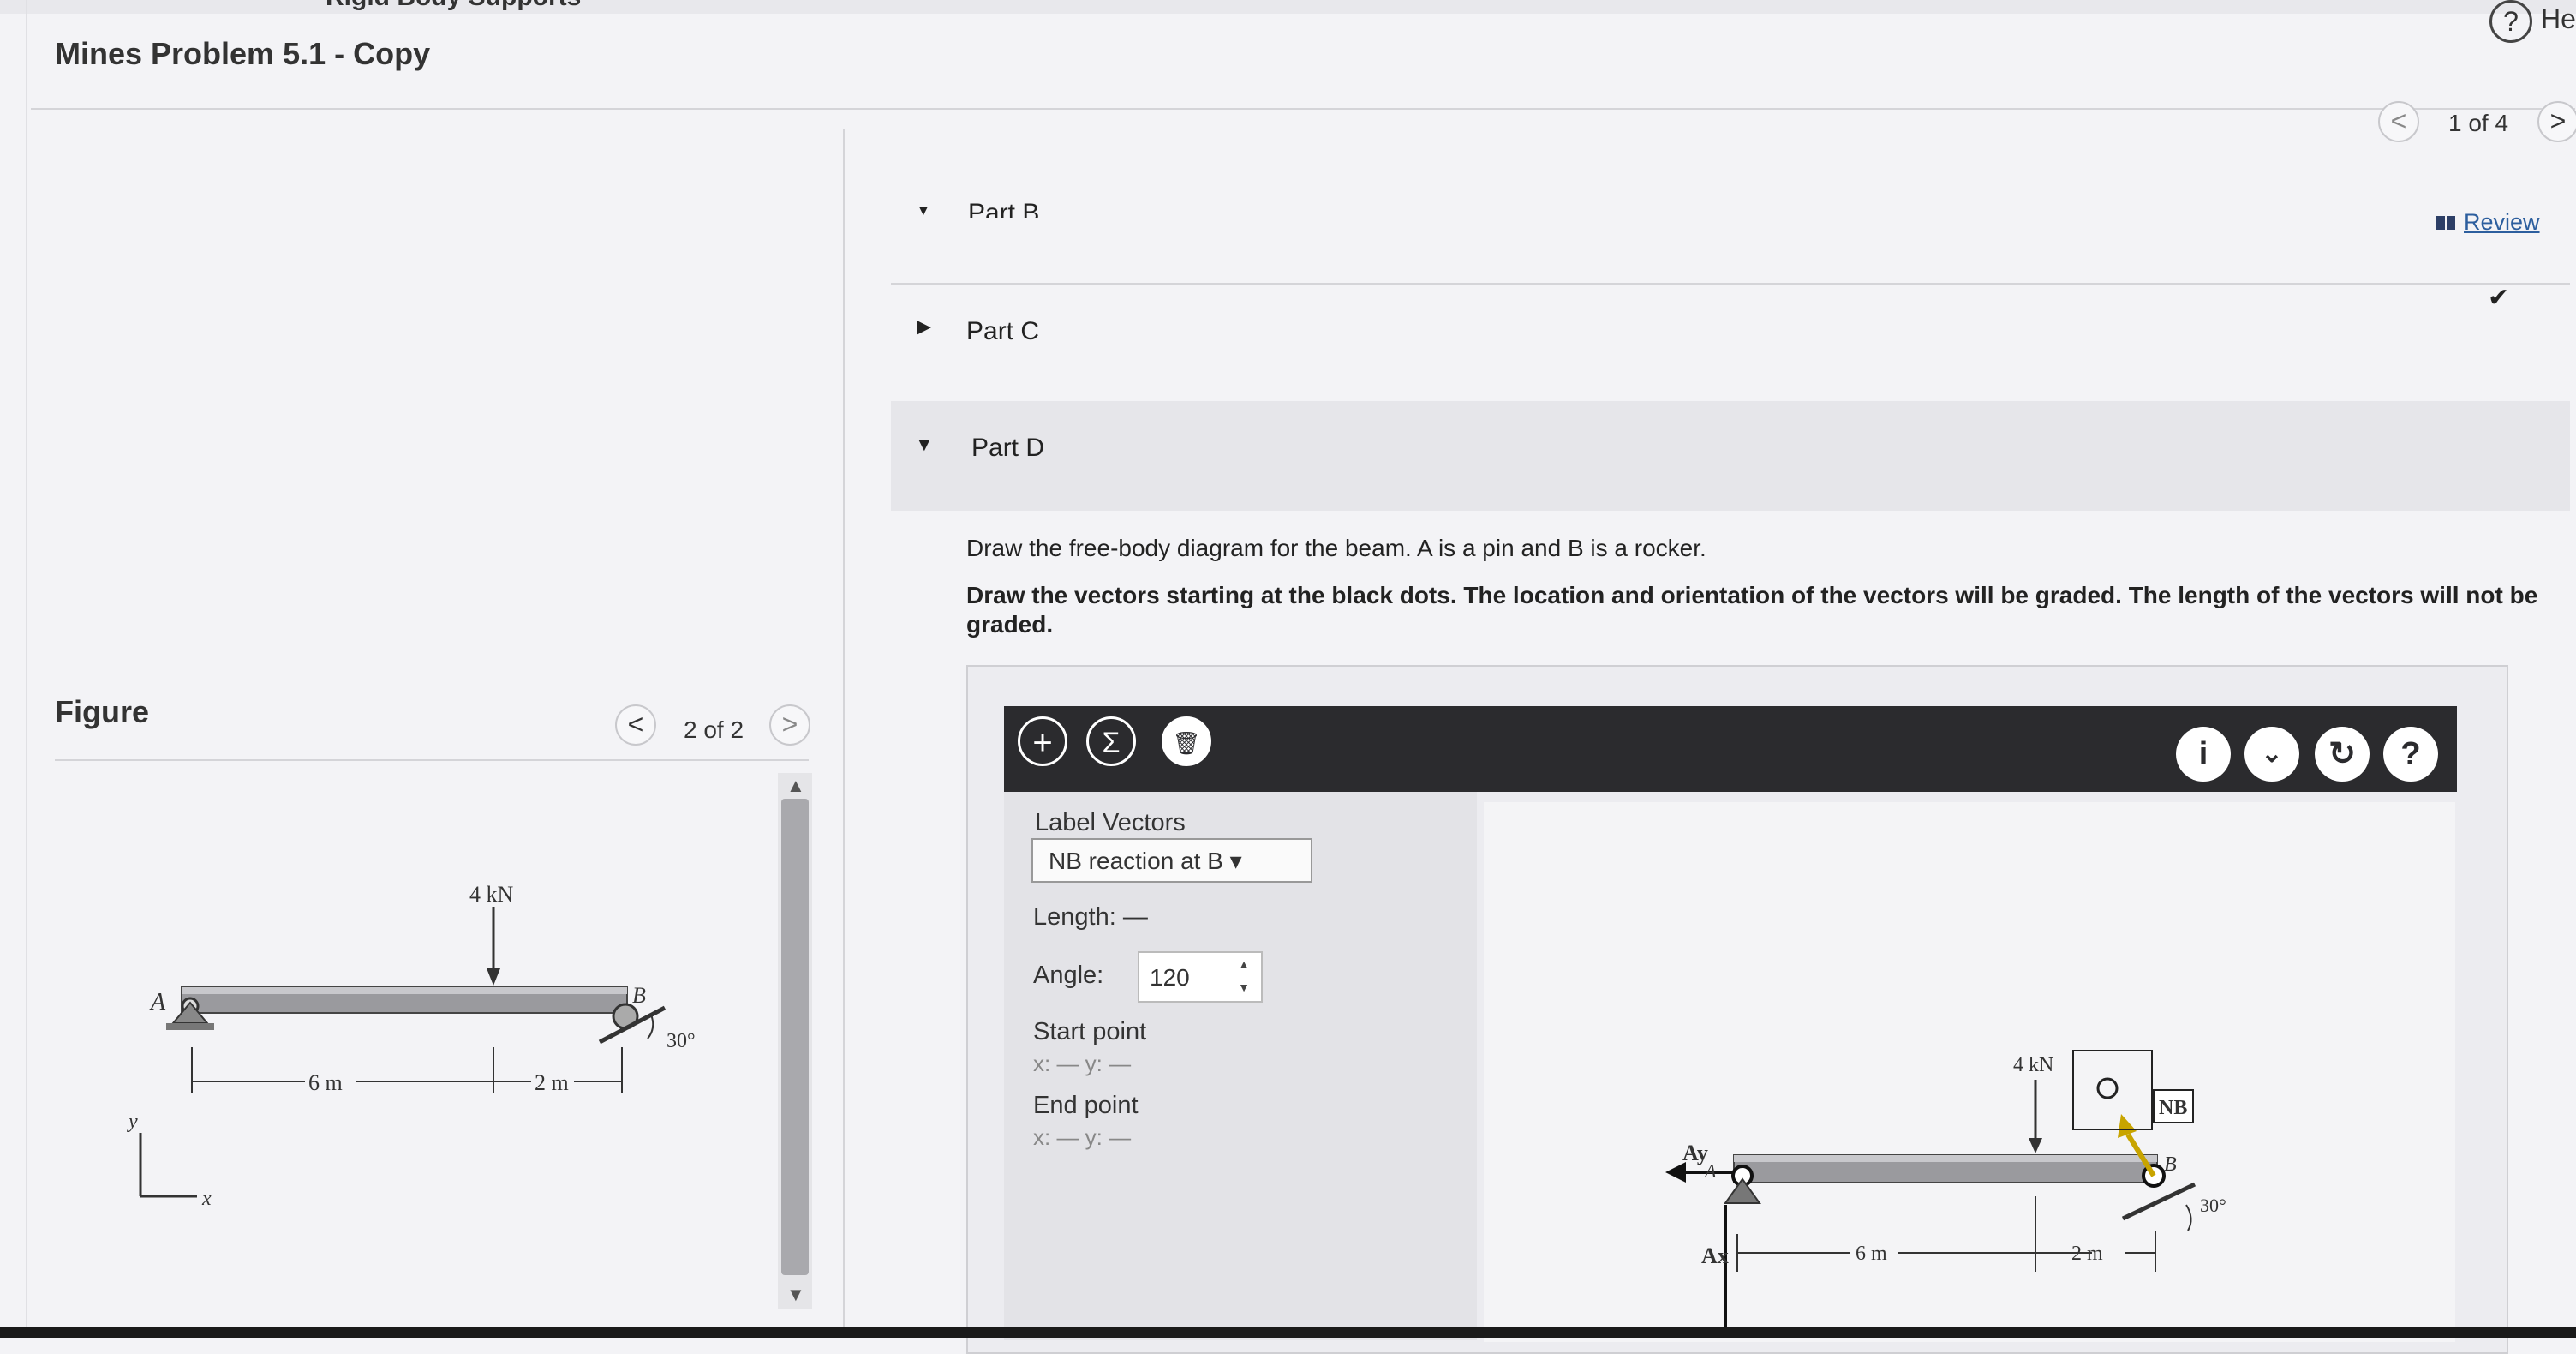 The height and width of the screenshot is (1354, 2576). Describe the element at coordinates (493, 977) in the screenshot. I see `load-arrowhead` at that location.